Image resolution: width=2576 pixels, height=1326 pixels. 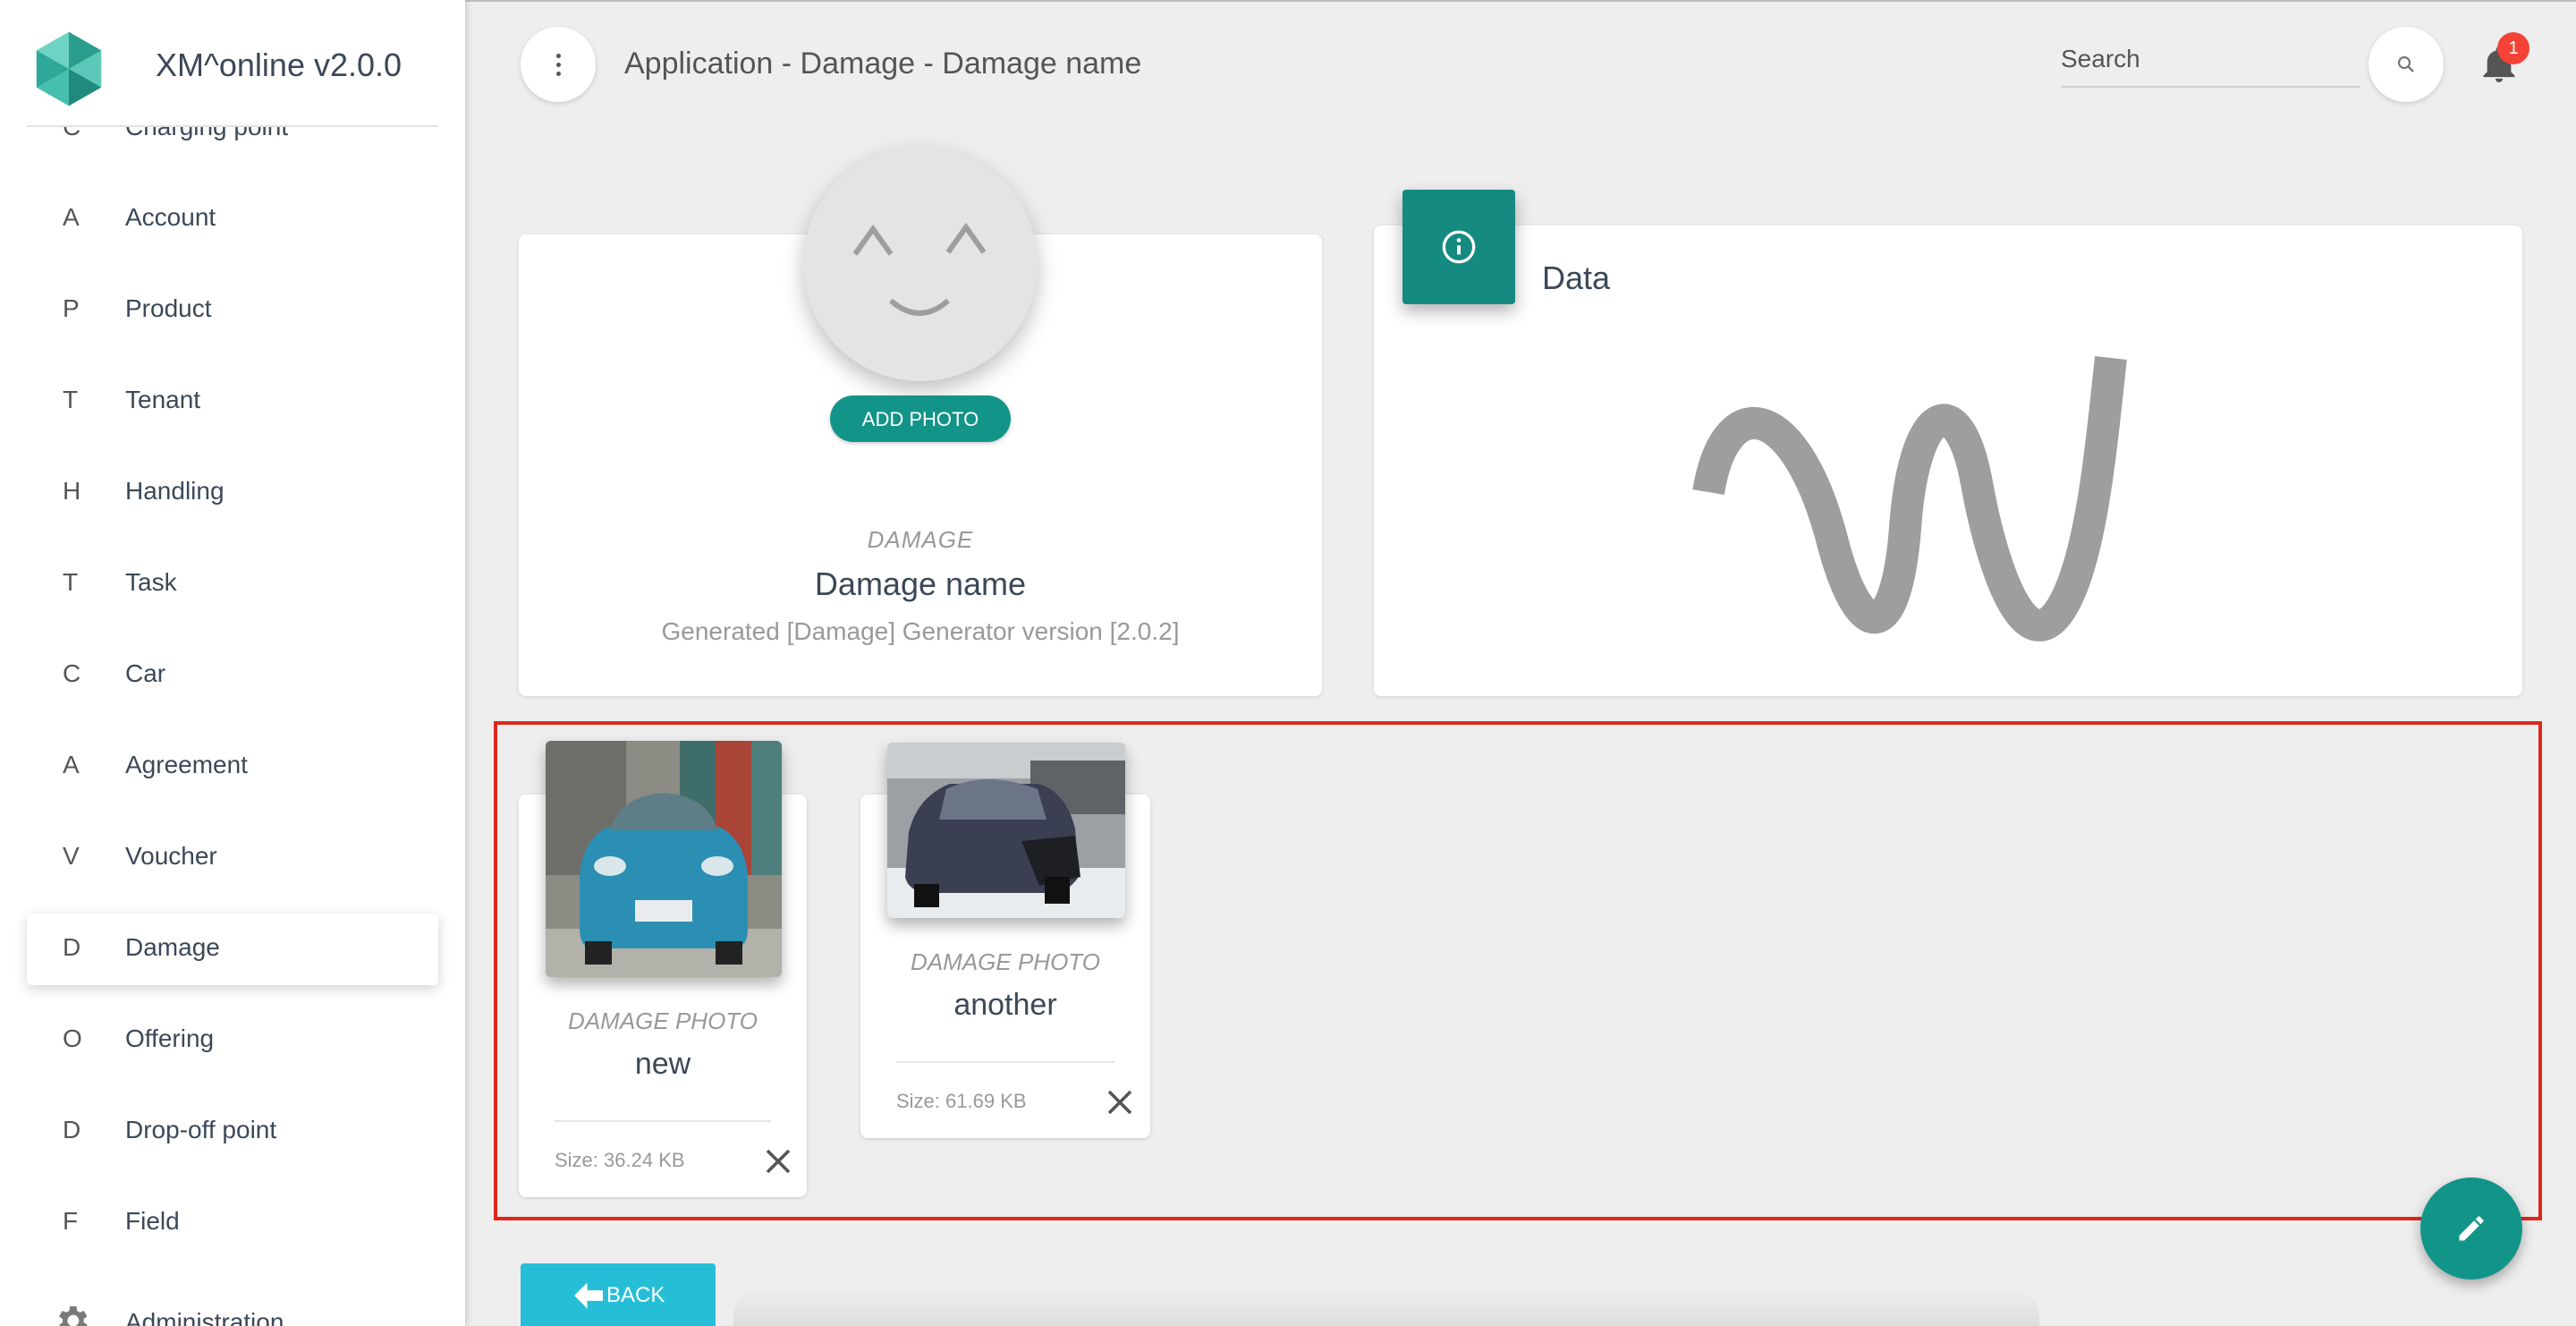 I want to click on edit-fab-button, so click(x=2471, y=1228).